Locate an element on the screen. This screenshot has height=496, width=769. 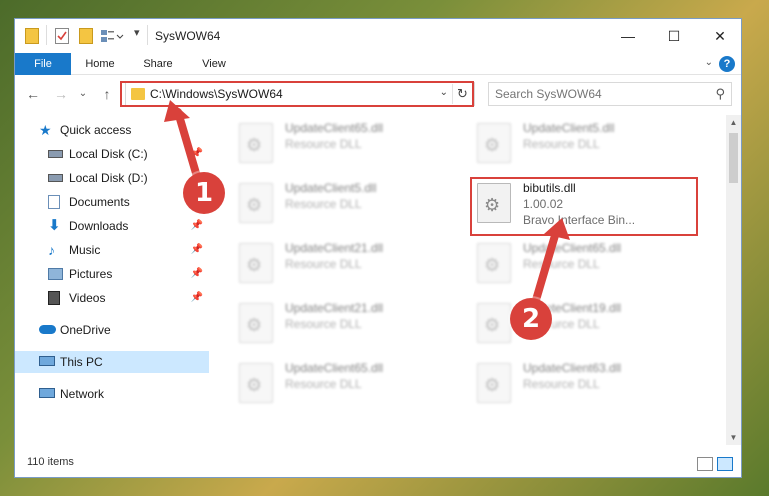
step-marker-2: 2 is located at coordinates (531, 319).